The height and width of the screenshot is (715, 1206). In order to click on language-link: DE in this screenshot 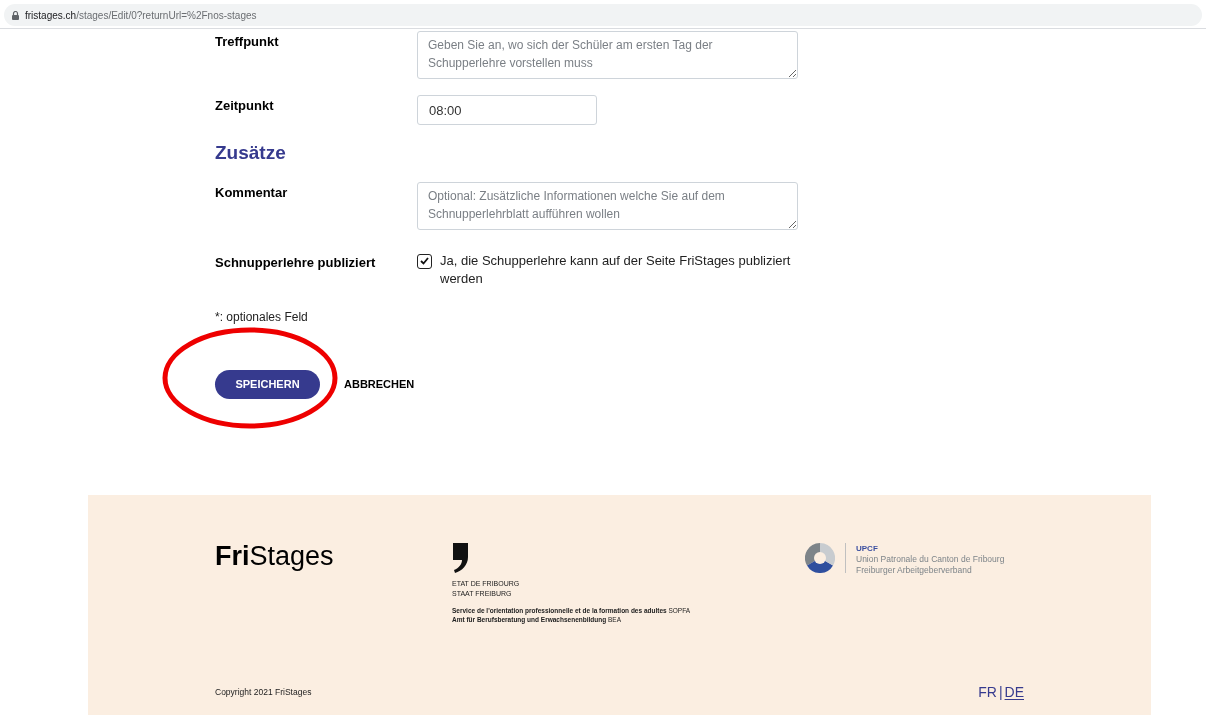, I will do `click(1014, 692)`.